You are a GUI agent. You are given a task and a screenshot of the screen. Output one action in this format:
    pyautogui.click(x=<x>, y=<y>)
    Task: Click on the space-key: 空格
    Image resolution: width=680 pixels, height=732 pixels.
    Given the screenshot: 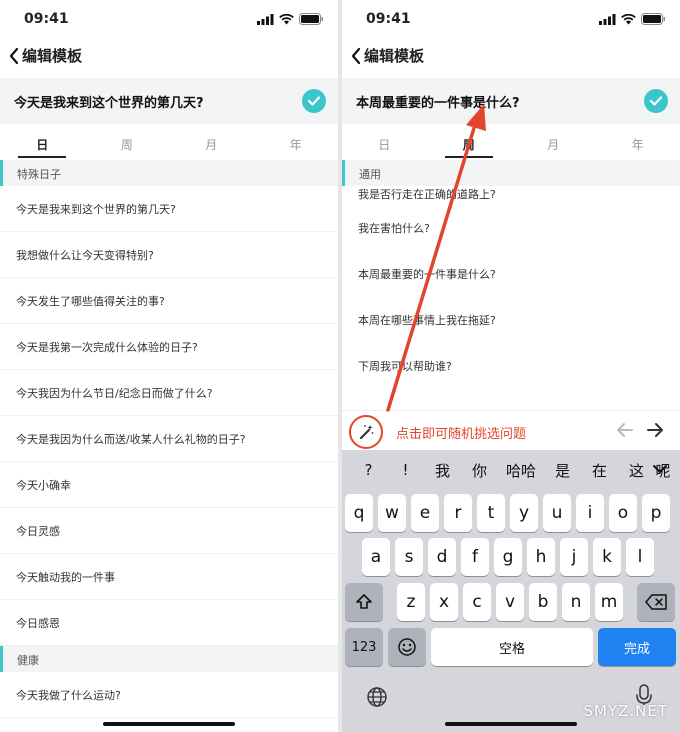 What is the action you would take?
    pyautogui.click(x=512, y=647)
    